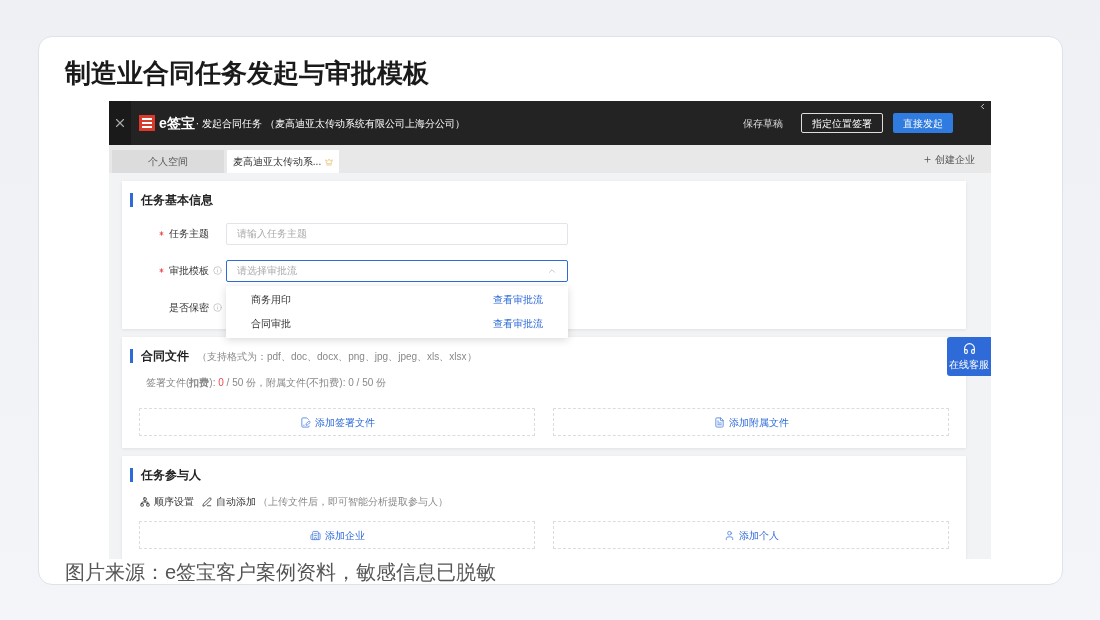 The image size is (1100, 620). What do you see at coordinates (167, 501) in the screenshot?
I see `order-settings-button: 顺序设置` at bounding box center [167, 501].